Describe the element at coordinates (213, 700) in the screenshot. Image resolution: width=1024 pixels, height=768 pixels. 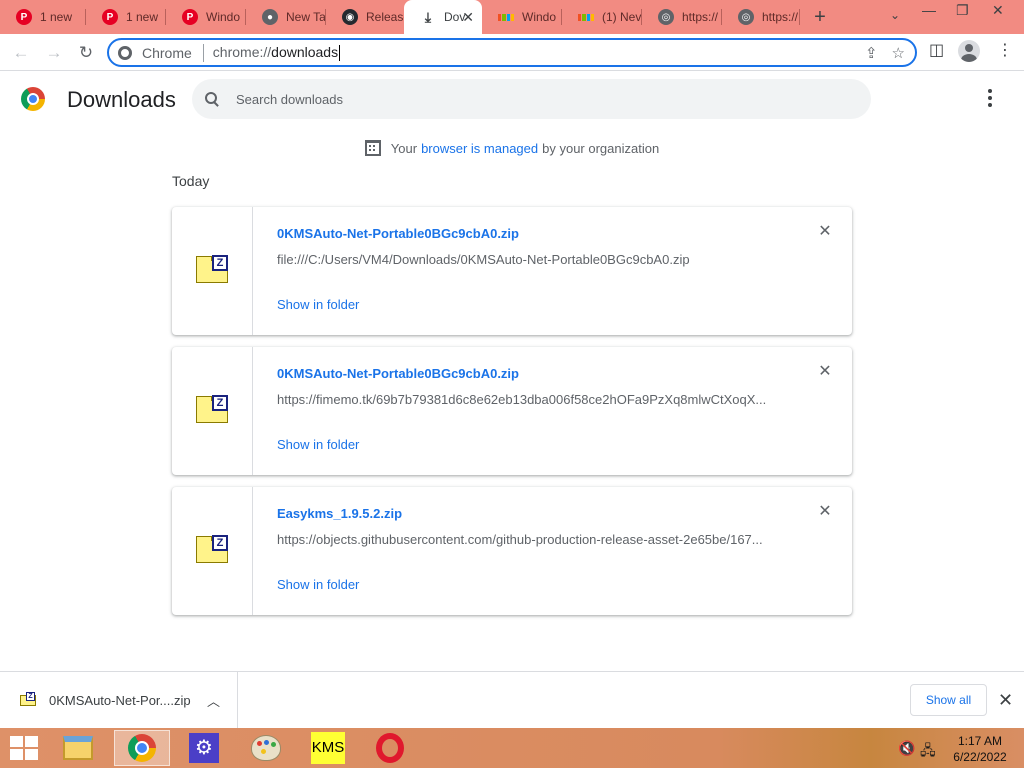
I see `chevron-up-icon: ︿` at that location.